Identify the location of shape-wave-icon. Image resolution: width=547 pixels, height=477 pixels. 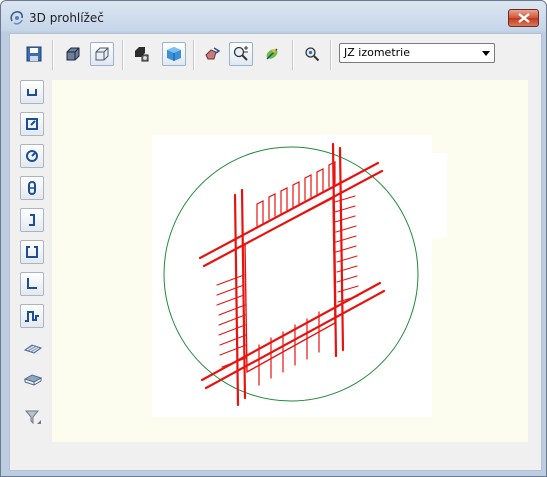
(32, 316).